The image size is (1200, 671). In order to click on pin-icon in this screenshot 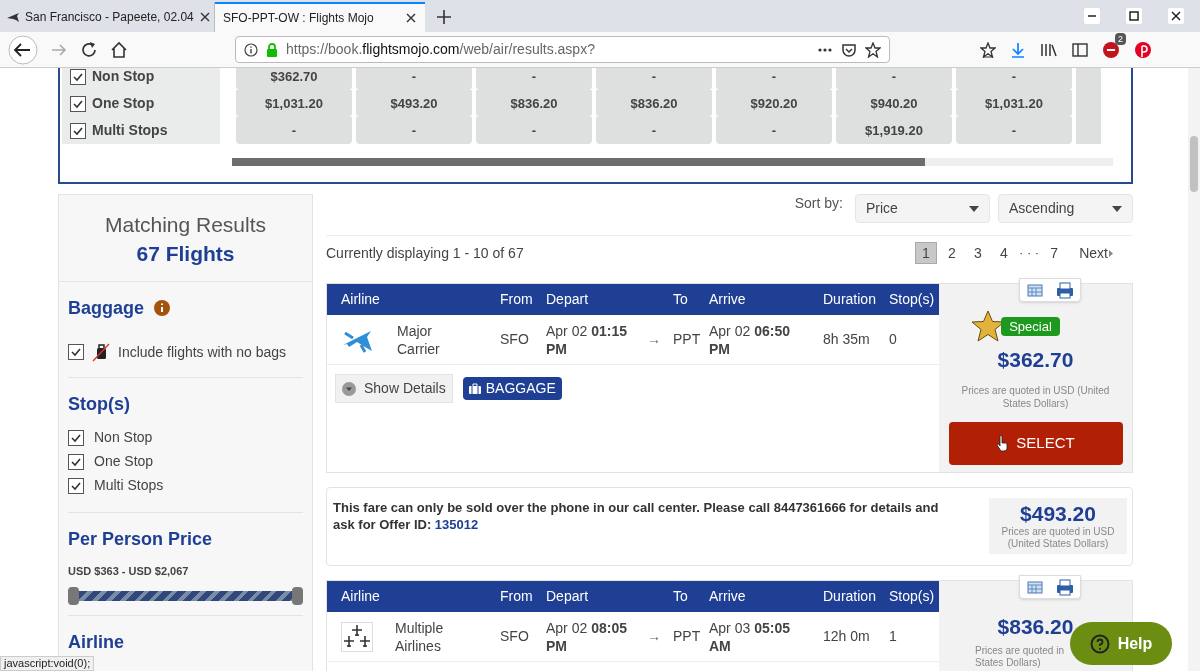, I will do `click(1143, 49)`.